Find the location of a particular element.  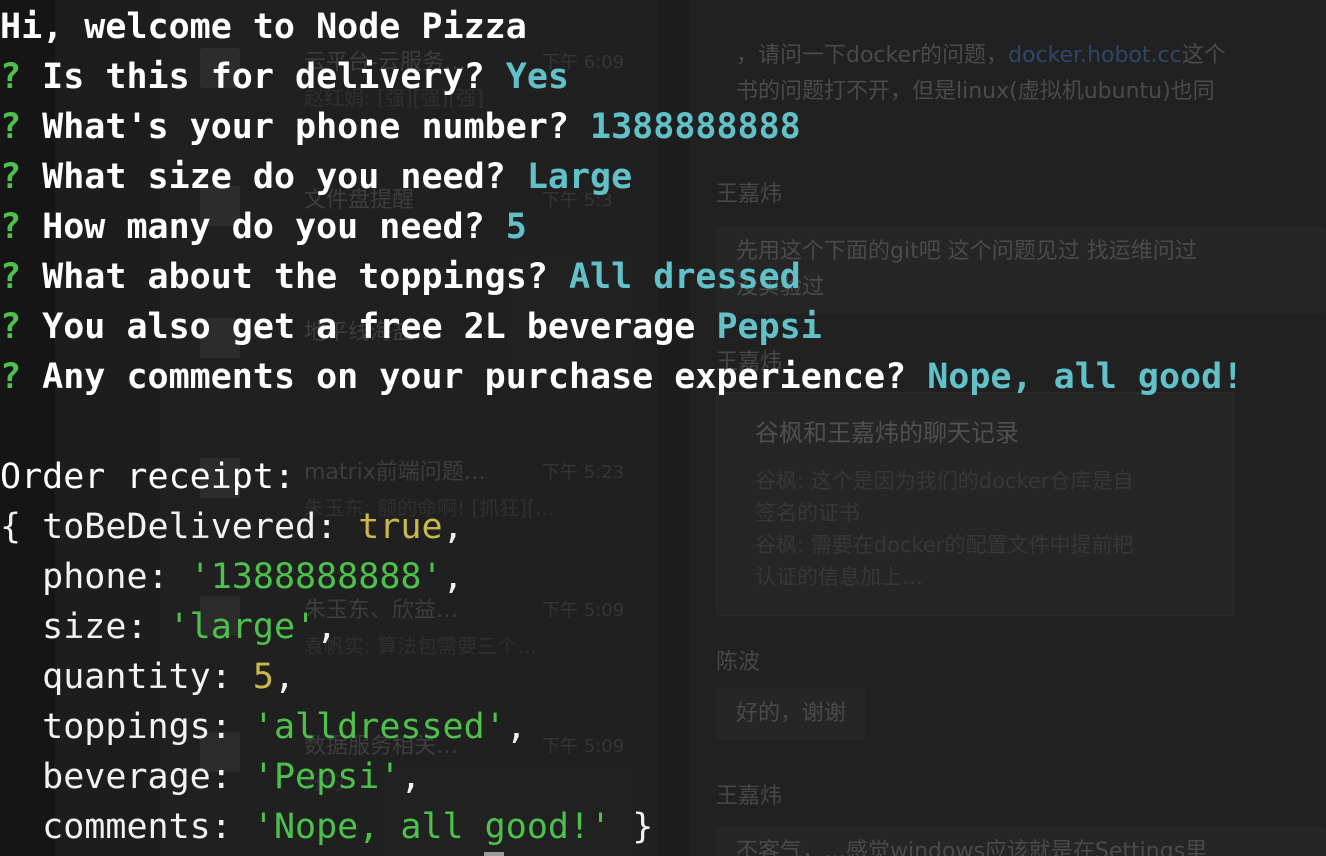

receipt-field: toppings: 'alldressed', is located at coordinates (263, 727).